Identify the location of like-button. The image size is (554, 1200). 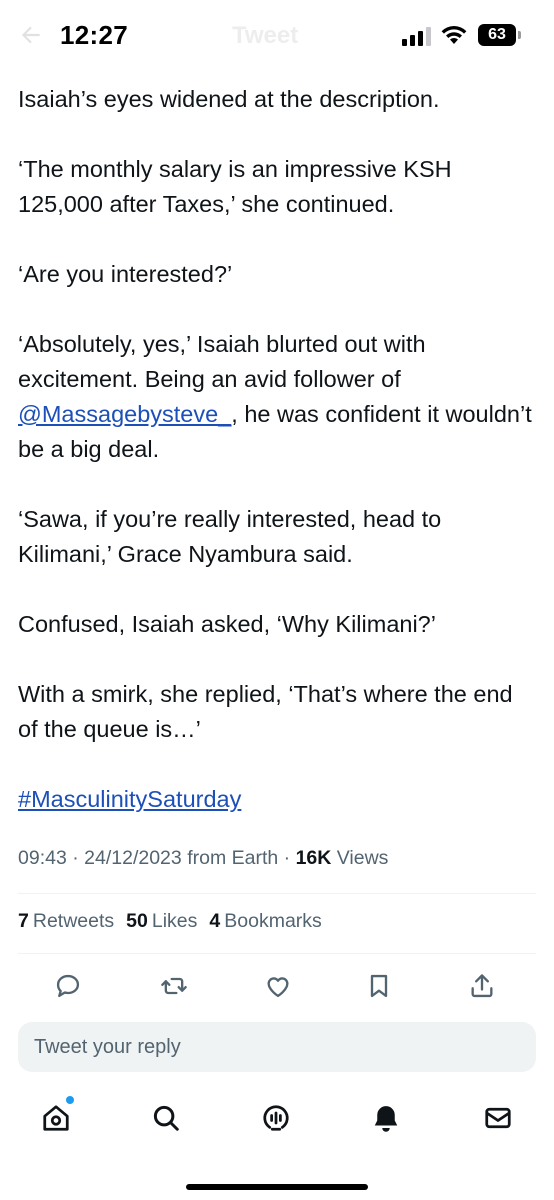
(278, 986).